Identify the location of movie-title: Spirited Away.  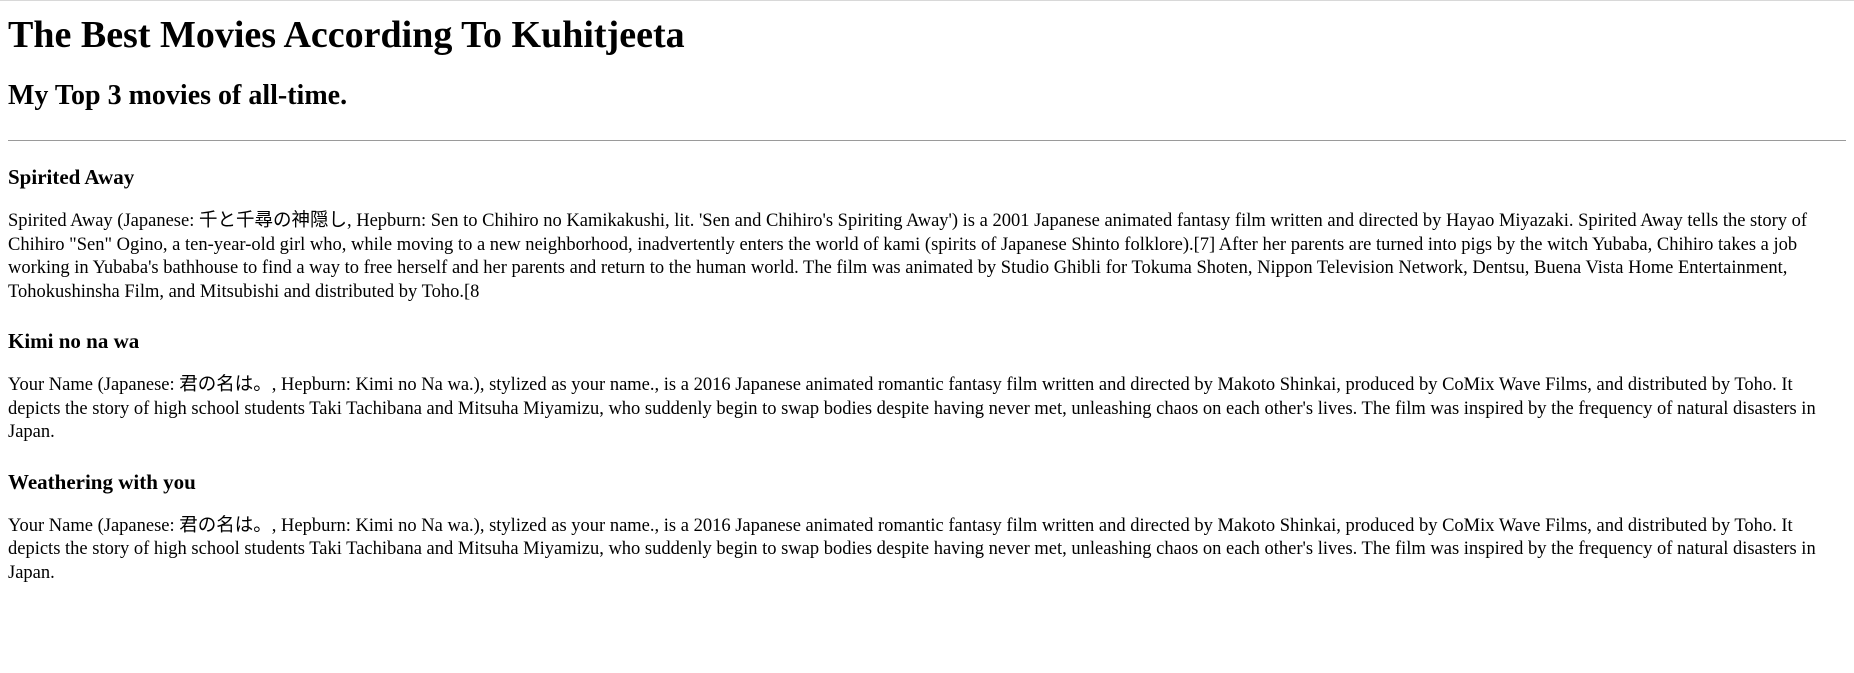
(71, 177).